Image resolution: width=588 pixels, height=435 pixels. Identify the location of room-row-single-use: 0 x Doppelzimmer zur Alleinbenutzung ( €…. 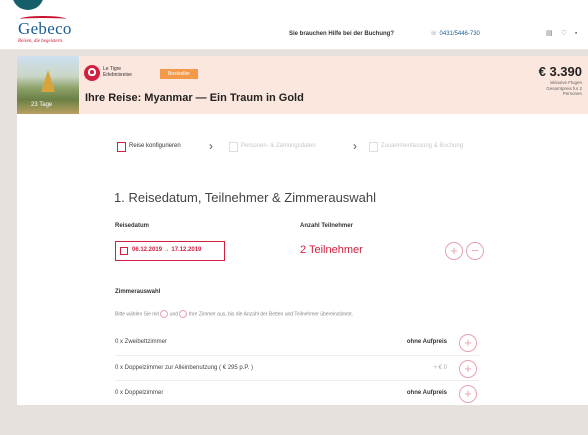
(296, 369).